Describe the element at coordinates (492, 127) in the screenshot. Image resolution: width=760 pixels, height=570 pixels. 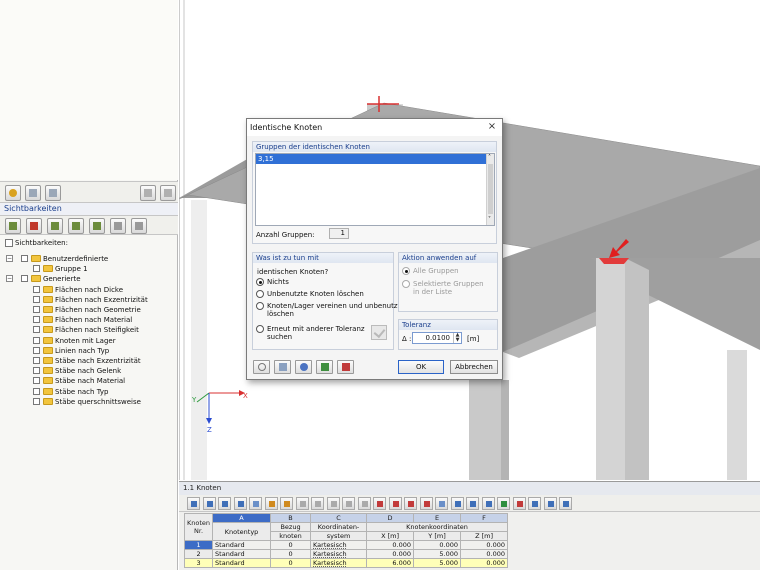
I see `close-icon: ×` at that location.